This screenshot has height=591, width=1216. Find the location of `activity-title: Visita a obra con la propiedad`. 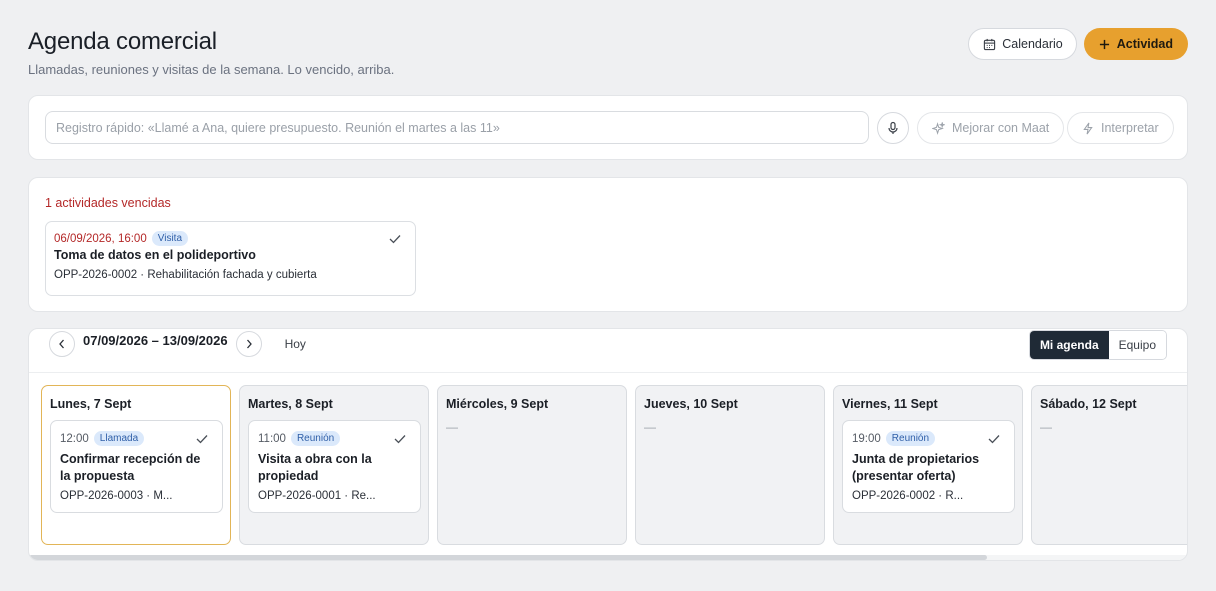

activity-title: Visita a obra con la propiedad is located at coordinates (315, 467).